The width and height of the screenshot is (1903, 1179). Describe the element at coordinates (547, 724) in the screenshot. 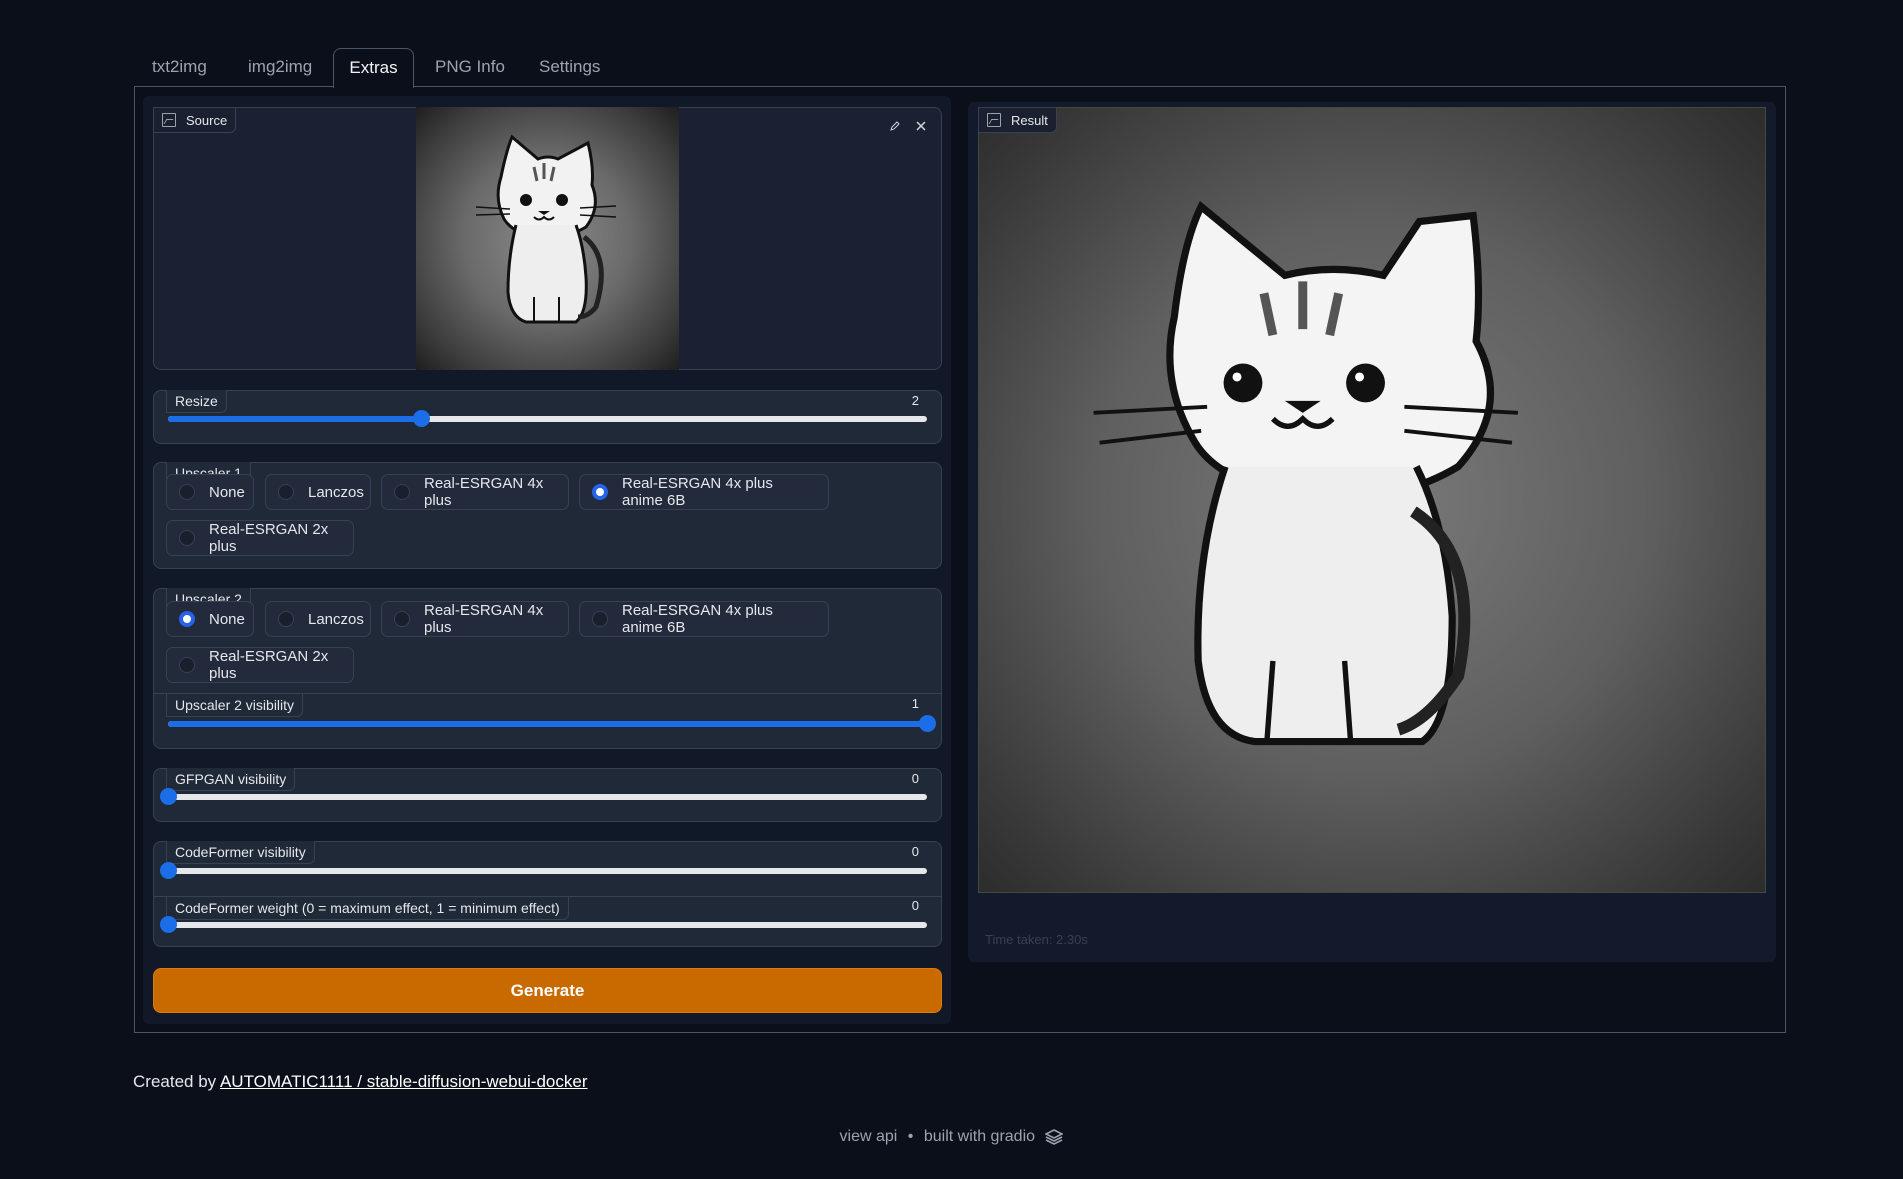

I see `upscaler2-visibility-fill` at that location.